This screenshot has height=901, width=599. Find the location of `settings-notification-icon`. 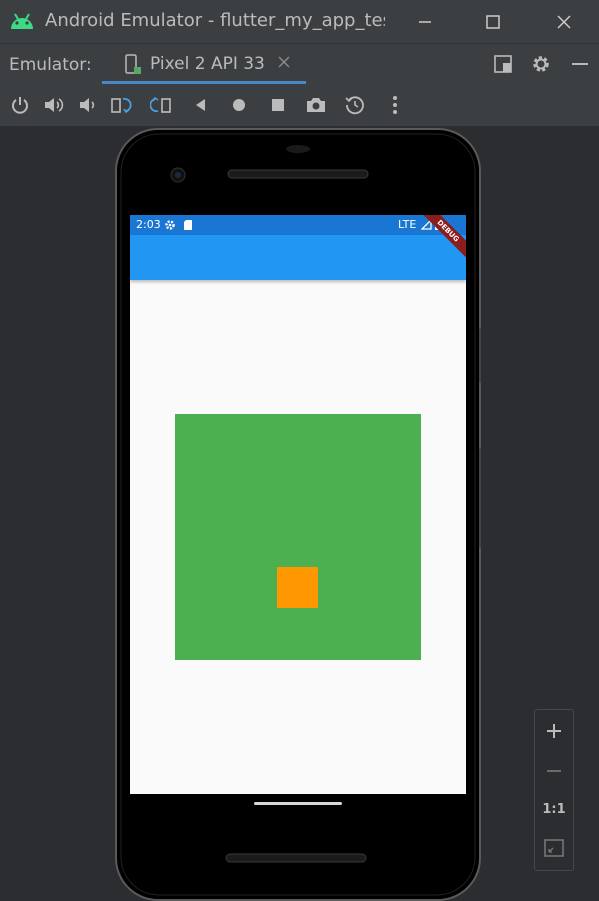

settings-notification-icon is located at coordinates (170, 225).